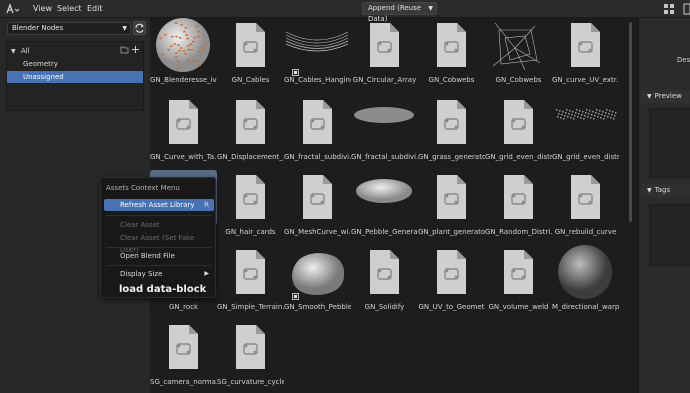 The image size is (690, 393). I want to click on sidebar-toggle-icon, so click(686, 9).